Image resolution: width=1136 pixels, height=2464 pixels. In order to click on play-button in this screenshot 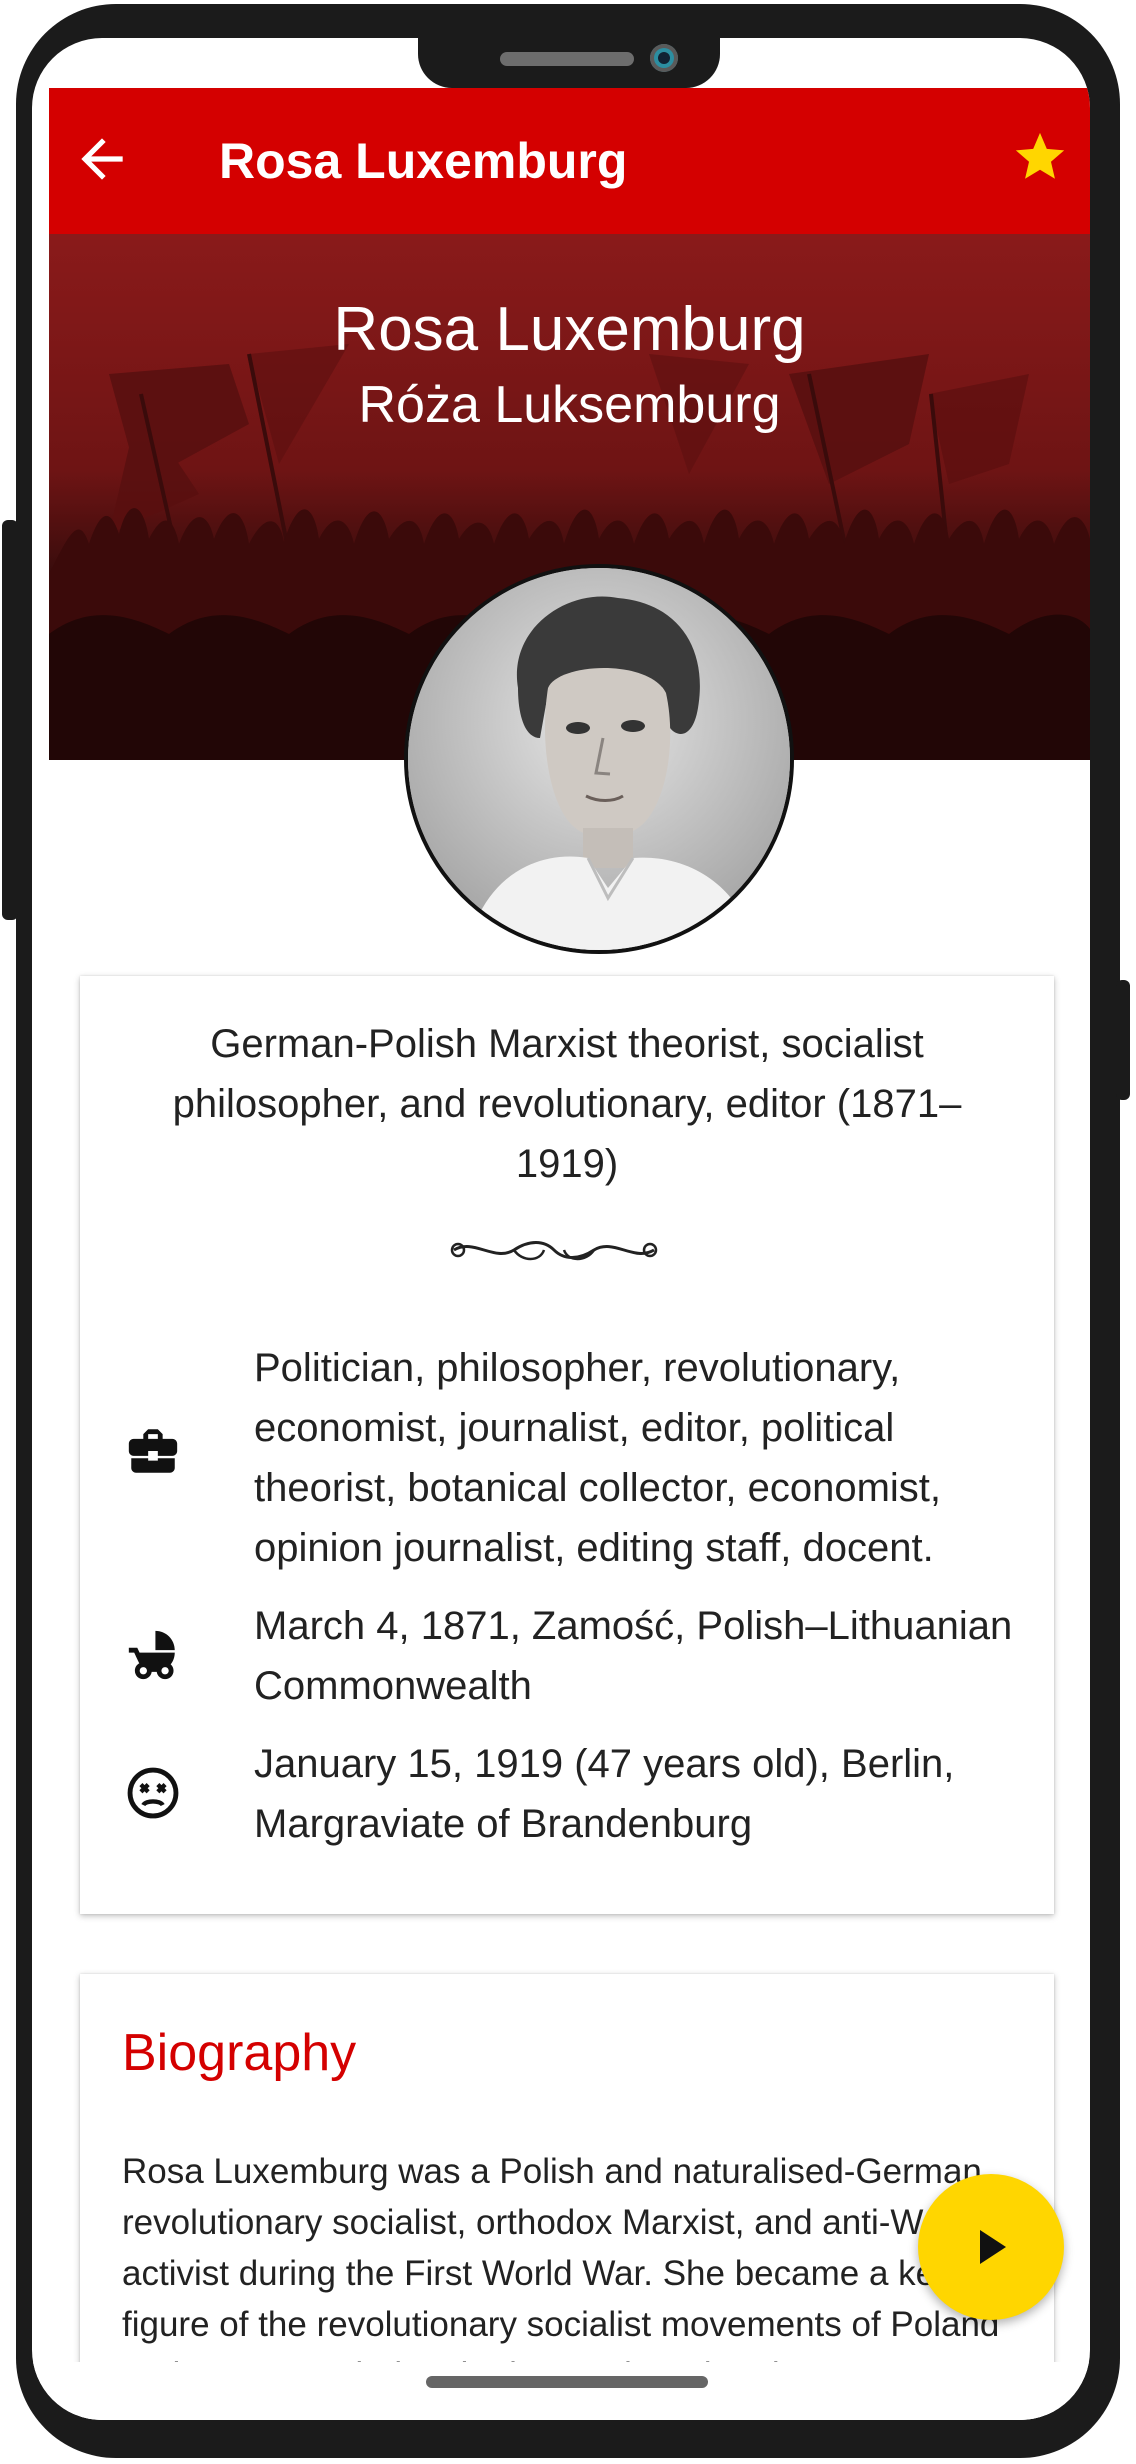, I will do `click(991, 2247)`.